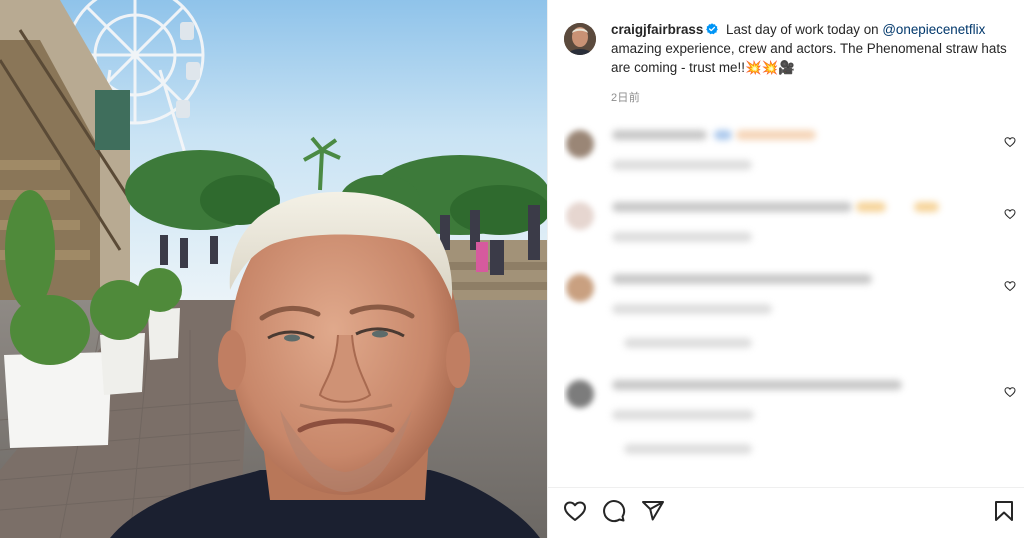  What do you see at coordinates (653, 511) in the screenshot?
I see `share-icon` at bounding box center [653, 511].